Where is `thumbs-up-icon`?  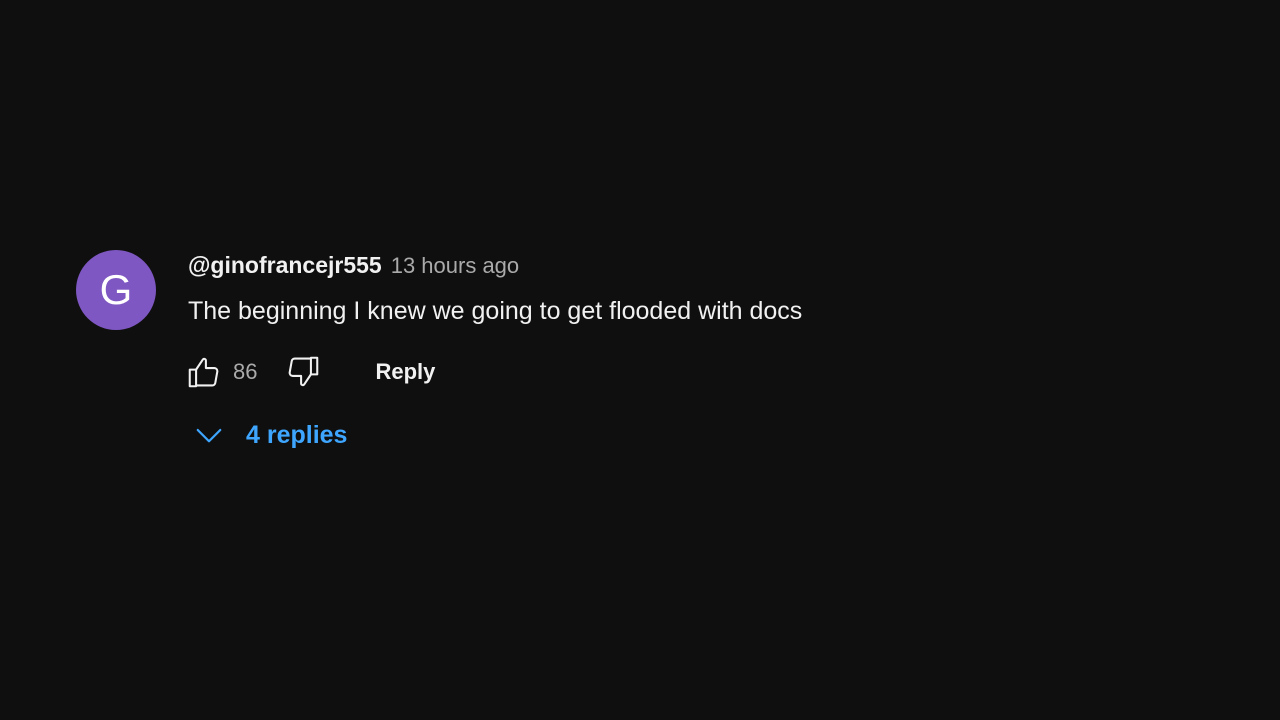 thumbs-up-icon is located at coordinates (203, 372).